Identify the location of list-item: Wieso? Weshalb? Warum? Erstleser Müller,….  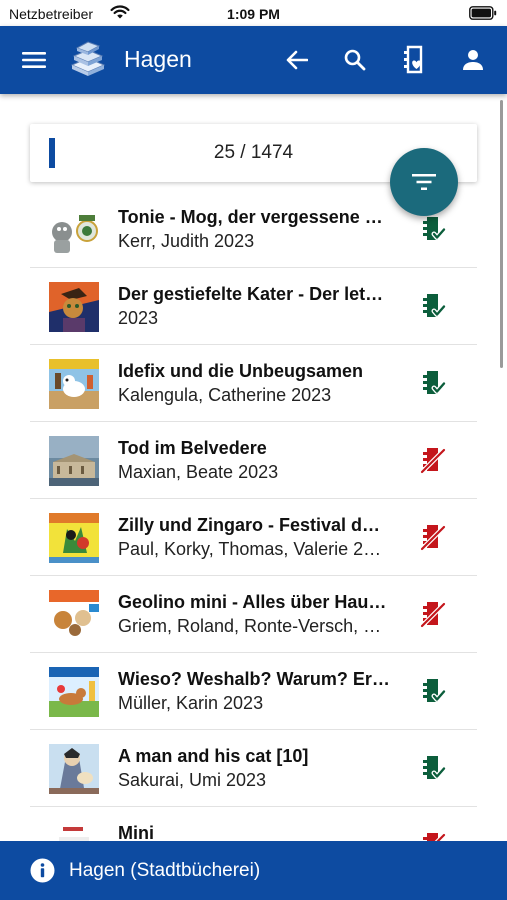
(253, 691).